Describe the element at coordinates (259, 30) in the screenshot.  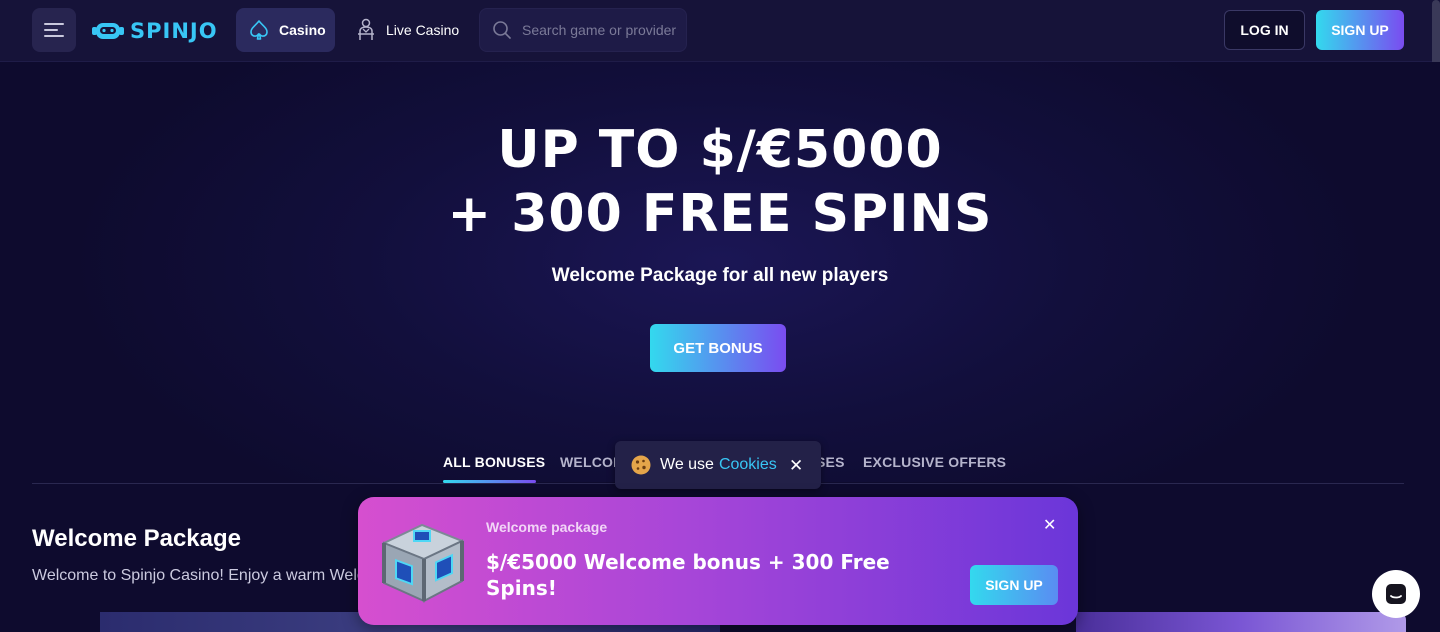
I see `spade-icon` at that location.